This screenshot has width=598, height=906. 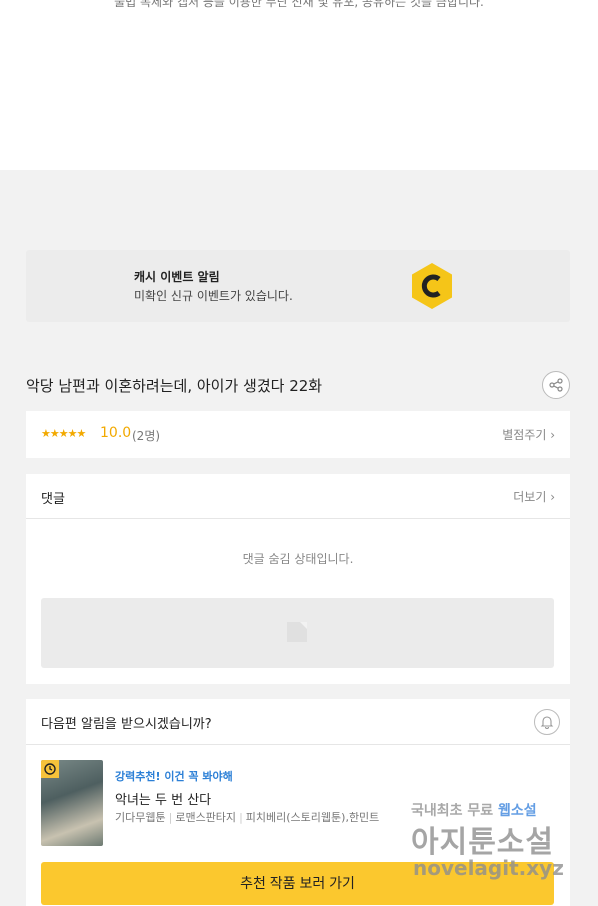 What do you see at coordinates (53, 499) in the screenshot?
I see `comment-title: 댓글` at bounding box center [53, 499].